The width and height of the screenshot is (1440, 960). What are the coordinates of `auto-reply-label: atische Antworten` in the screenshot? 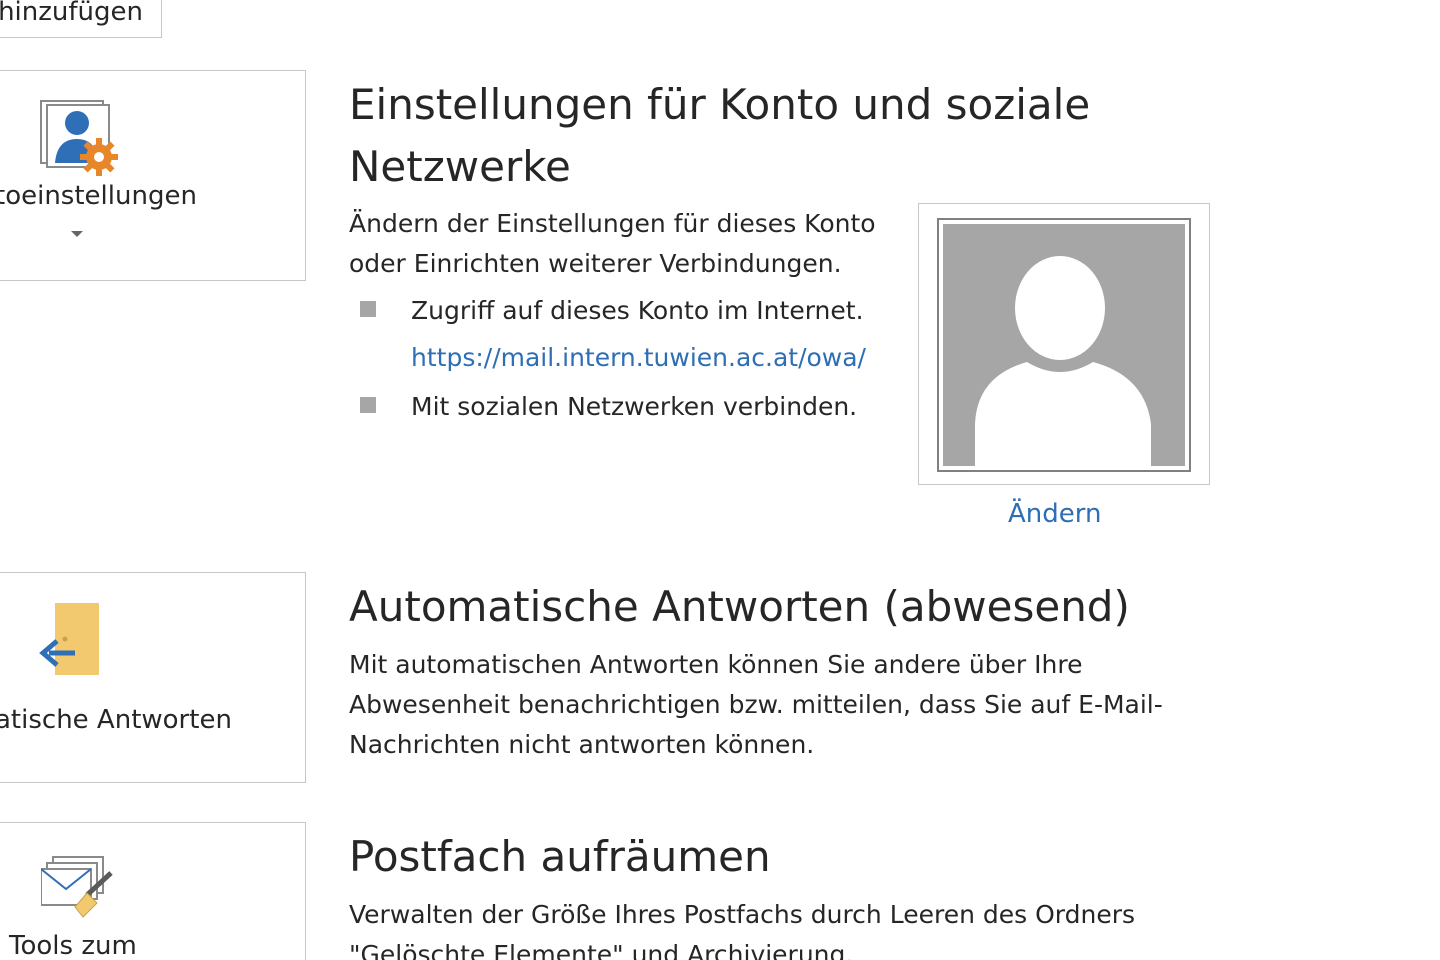 It's located at (116, 720).